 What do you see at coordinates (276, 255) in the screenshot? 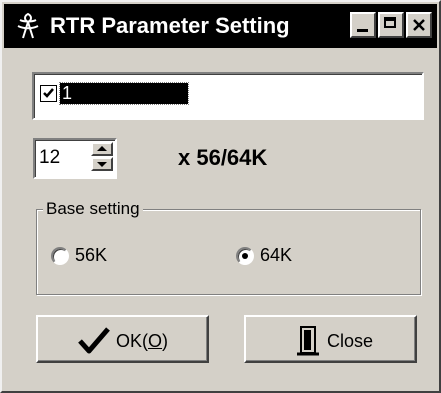
I see `radio-64k-label: 64K` at bounding box center [276, 255].